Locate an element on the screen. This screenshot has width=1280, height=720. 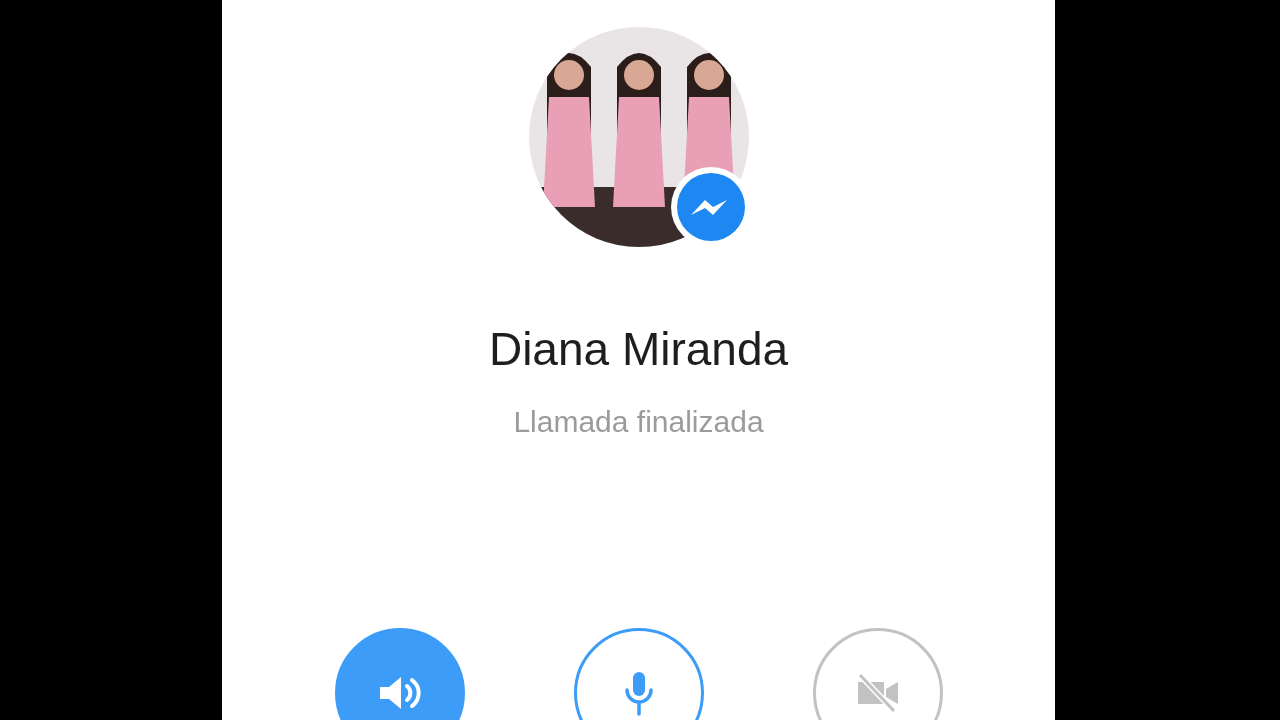
call-status: Llamada finalizada is located at coordinates (638, 422).